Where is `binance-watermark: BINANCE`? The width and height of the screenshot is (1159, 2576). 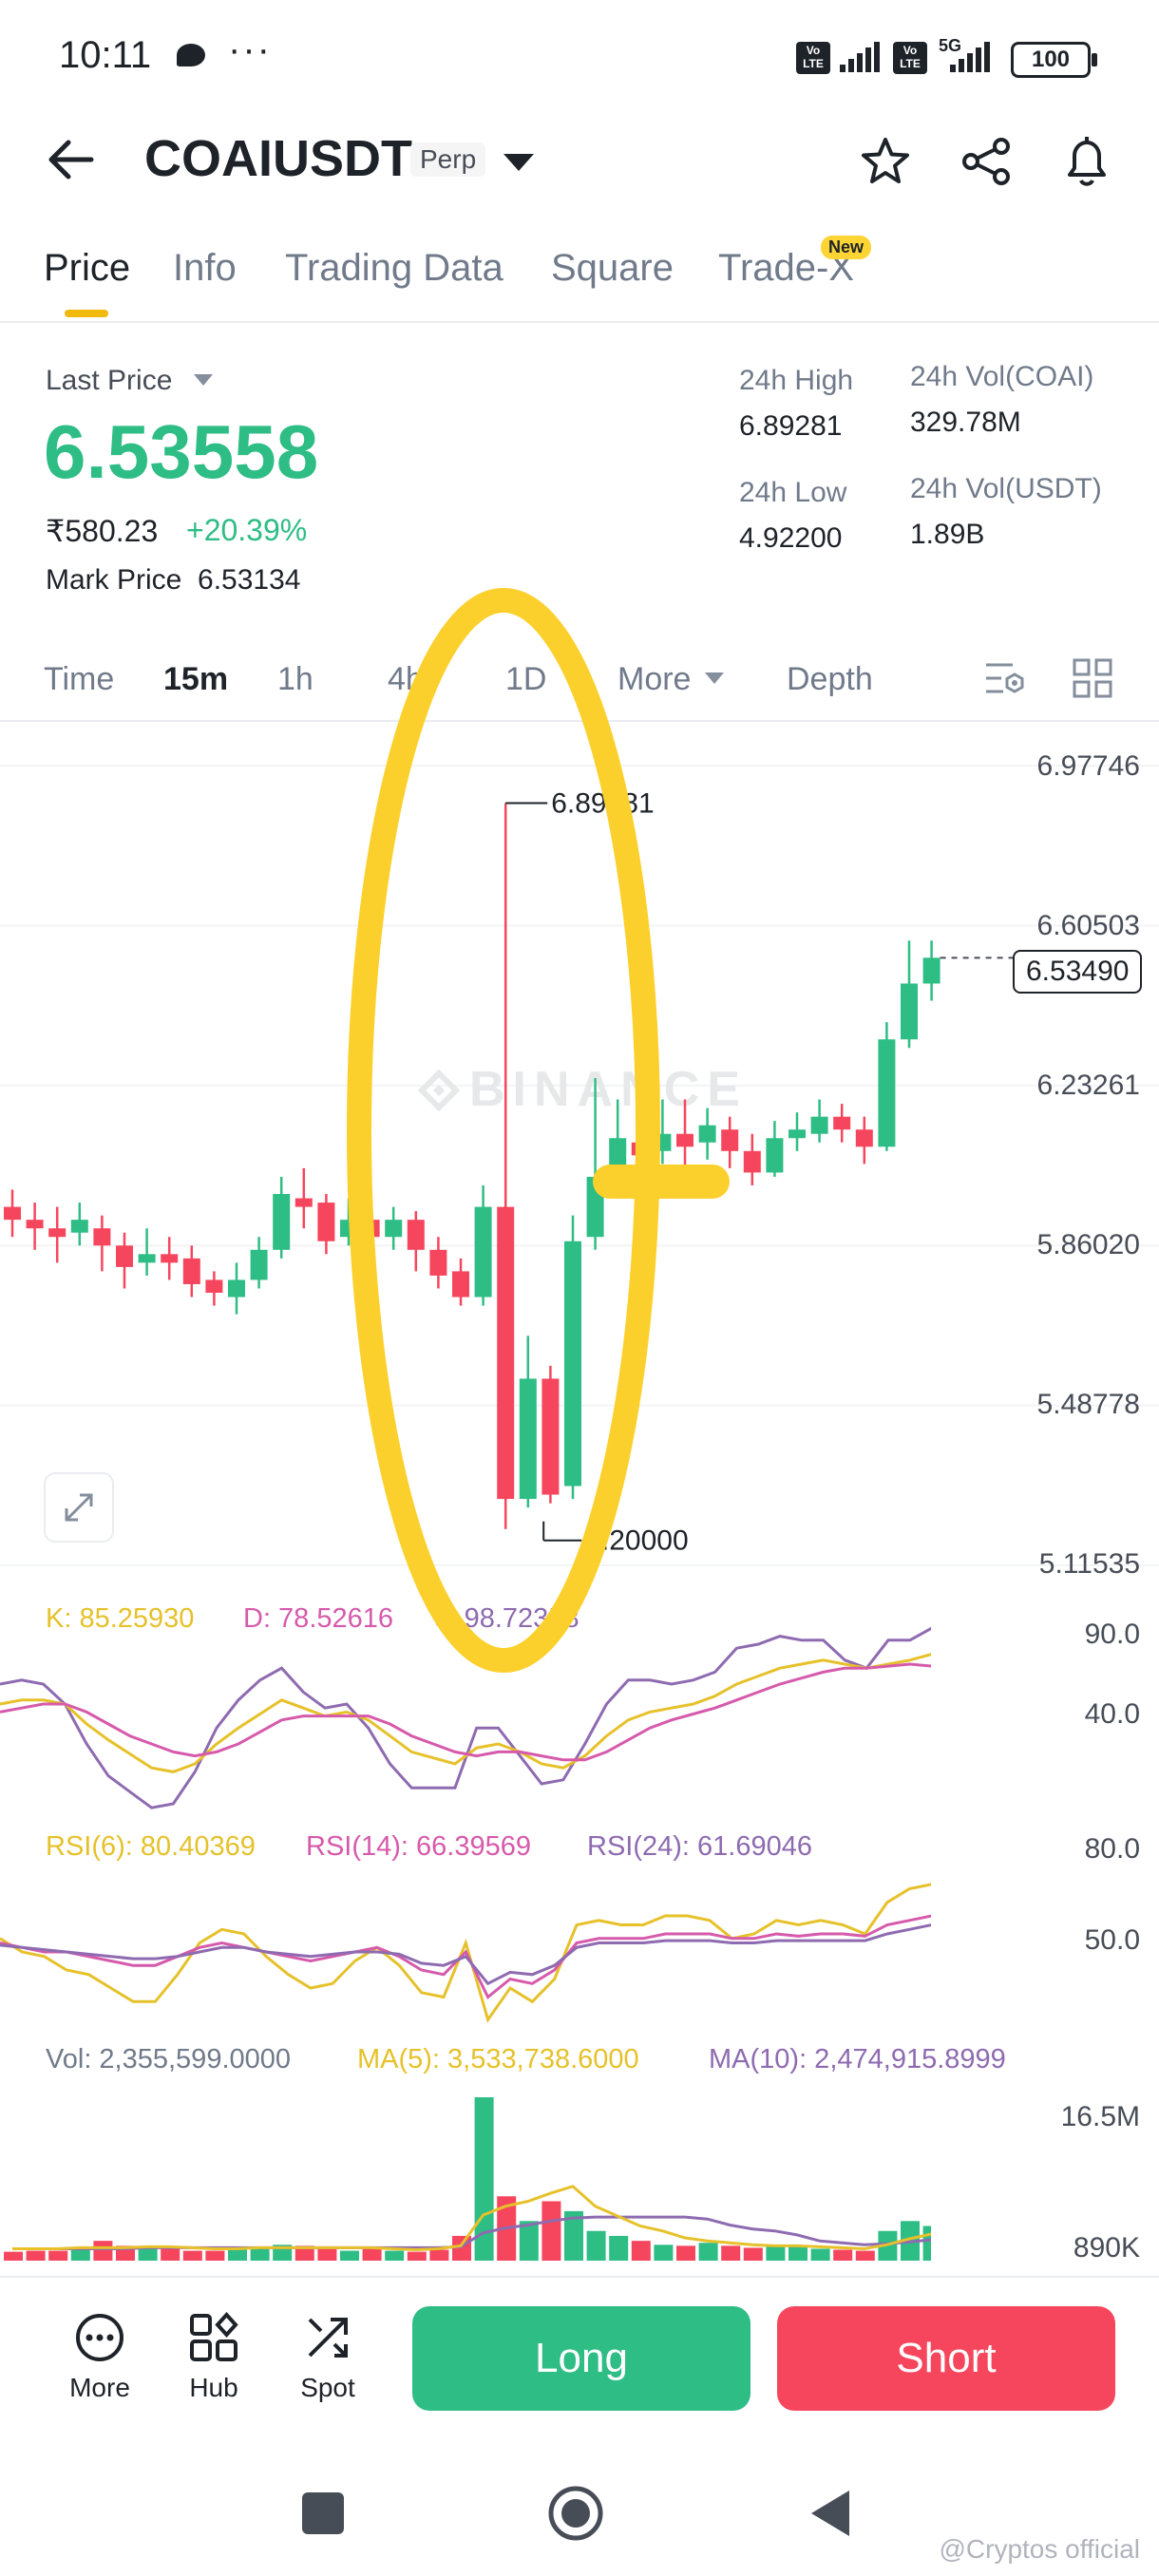
binance-watermark: BINANCE is located at coordinates (582, 1089).